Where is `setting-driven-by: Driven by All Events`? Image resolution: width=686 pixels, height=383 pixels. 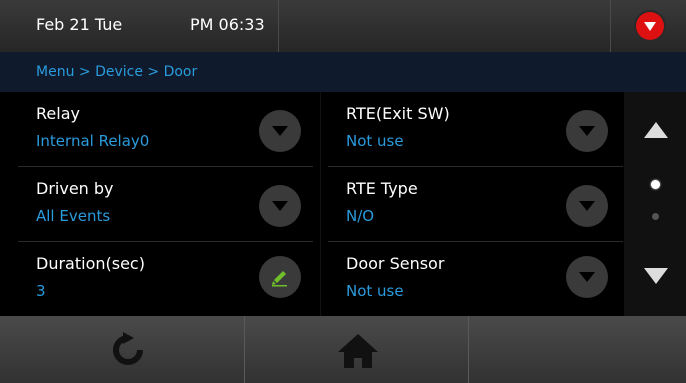 setting-driven-by: Driven by All Events is located at coordinates (165, 204).